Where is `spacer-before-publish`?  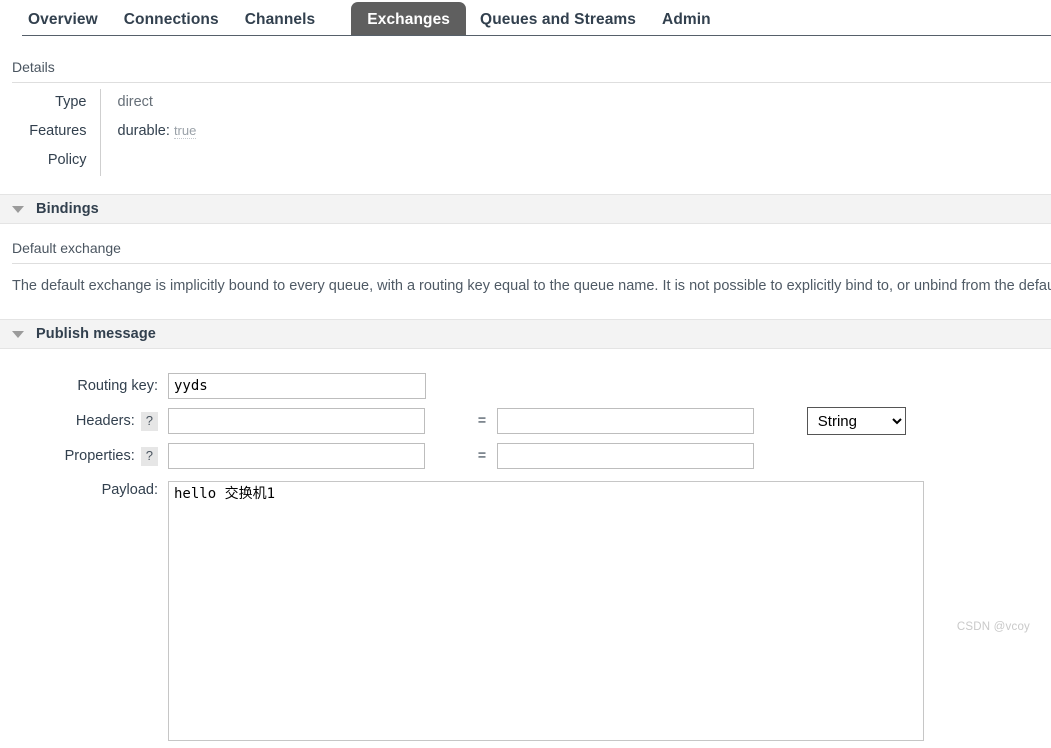 spacer-before-publish is located at coordinates (525, 306).